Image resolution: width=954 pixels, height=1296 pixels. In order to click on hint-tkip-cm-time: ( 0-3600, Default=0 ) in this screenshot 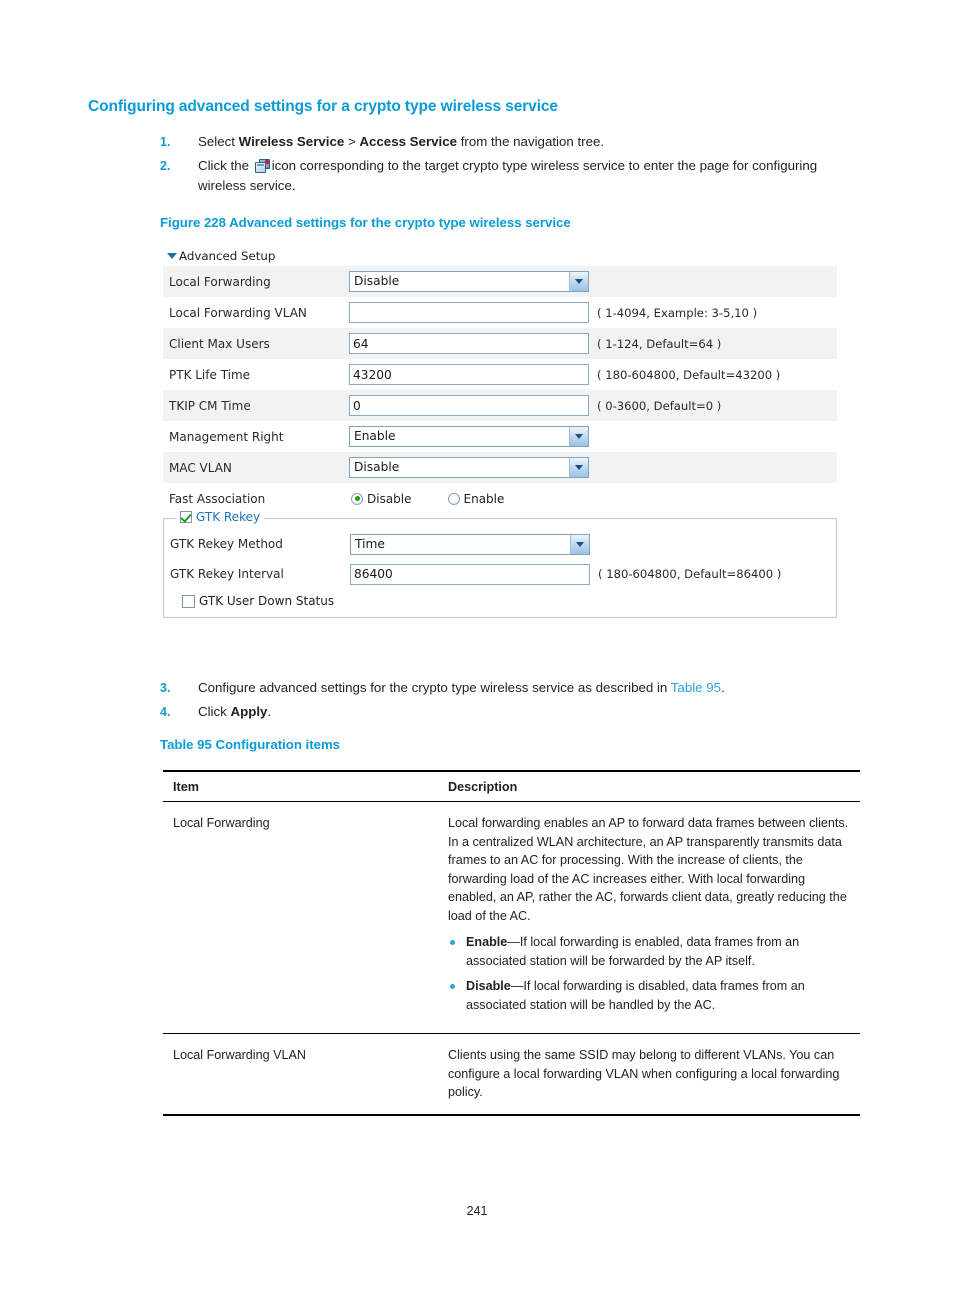, I will do `click(659, 405)`.